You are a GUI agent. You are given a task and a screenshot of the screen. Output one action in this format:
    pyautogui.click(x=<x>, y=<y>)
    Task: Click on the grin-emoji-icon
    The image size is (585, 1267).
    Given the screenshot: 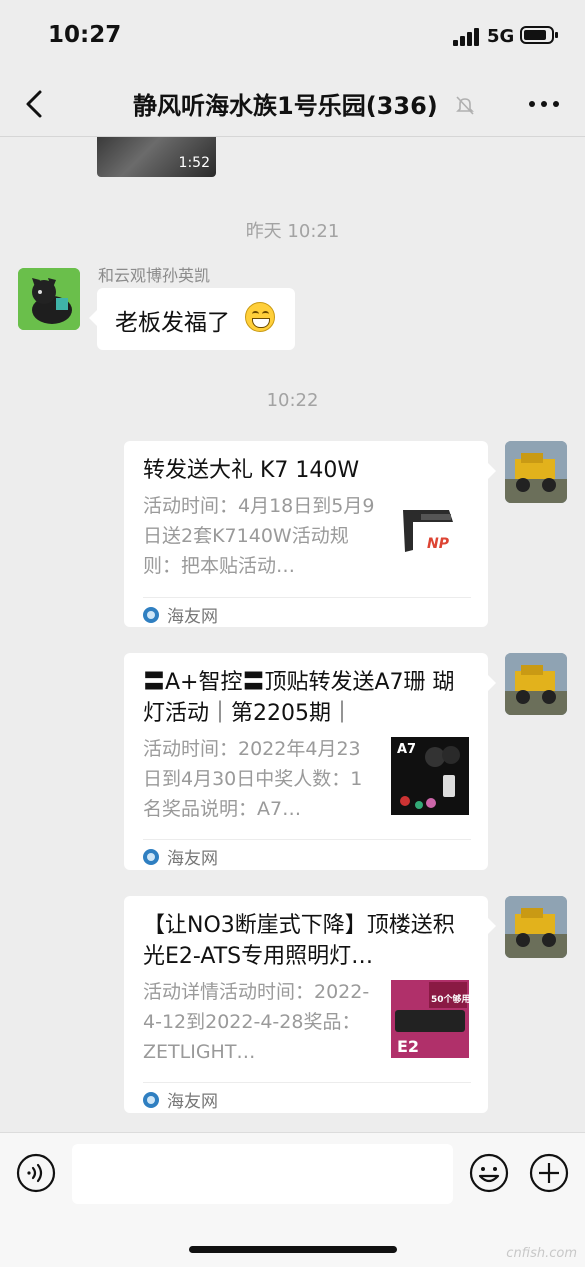 What is the action you would take?
    pyautogui.click(x=260, y=317)
    